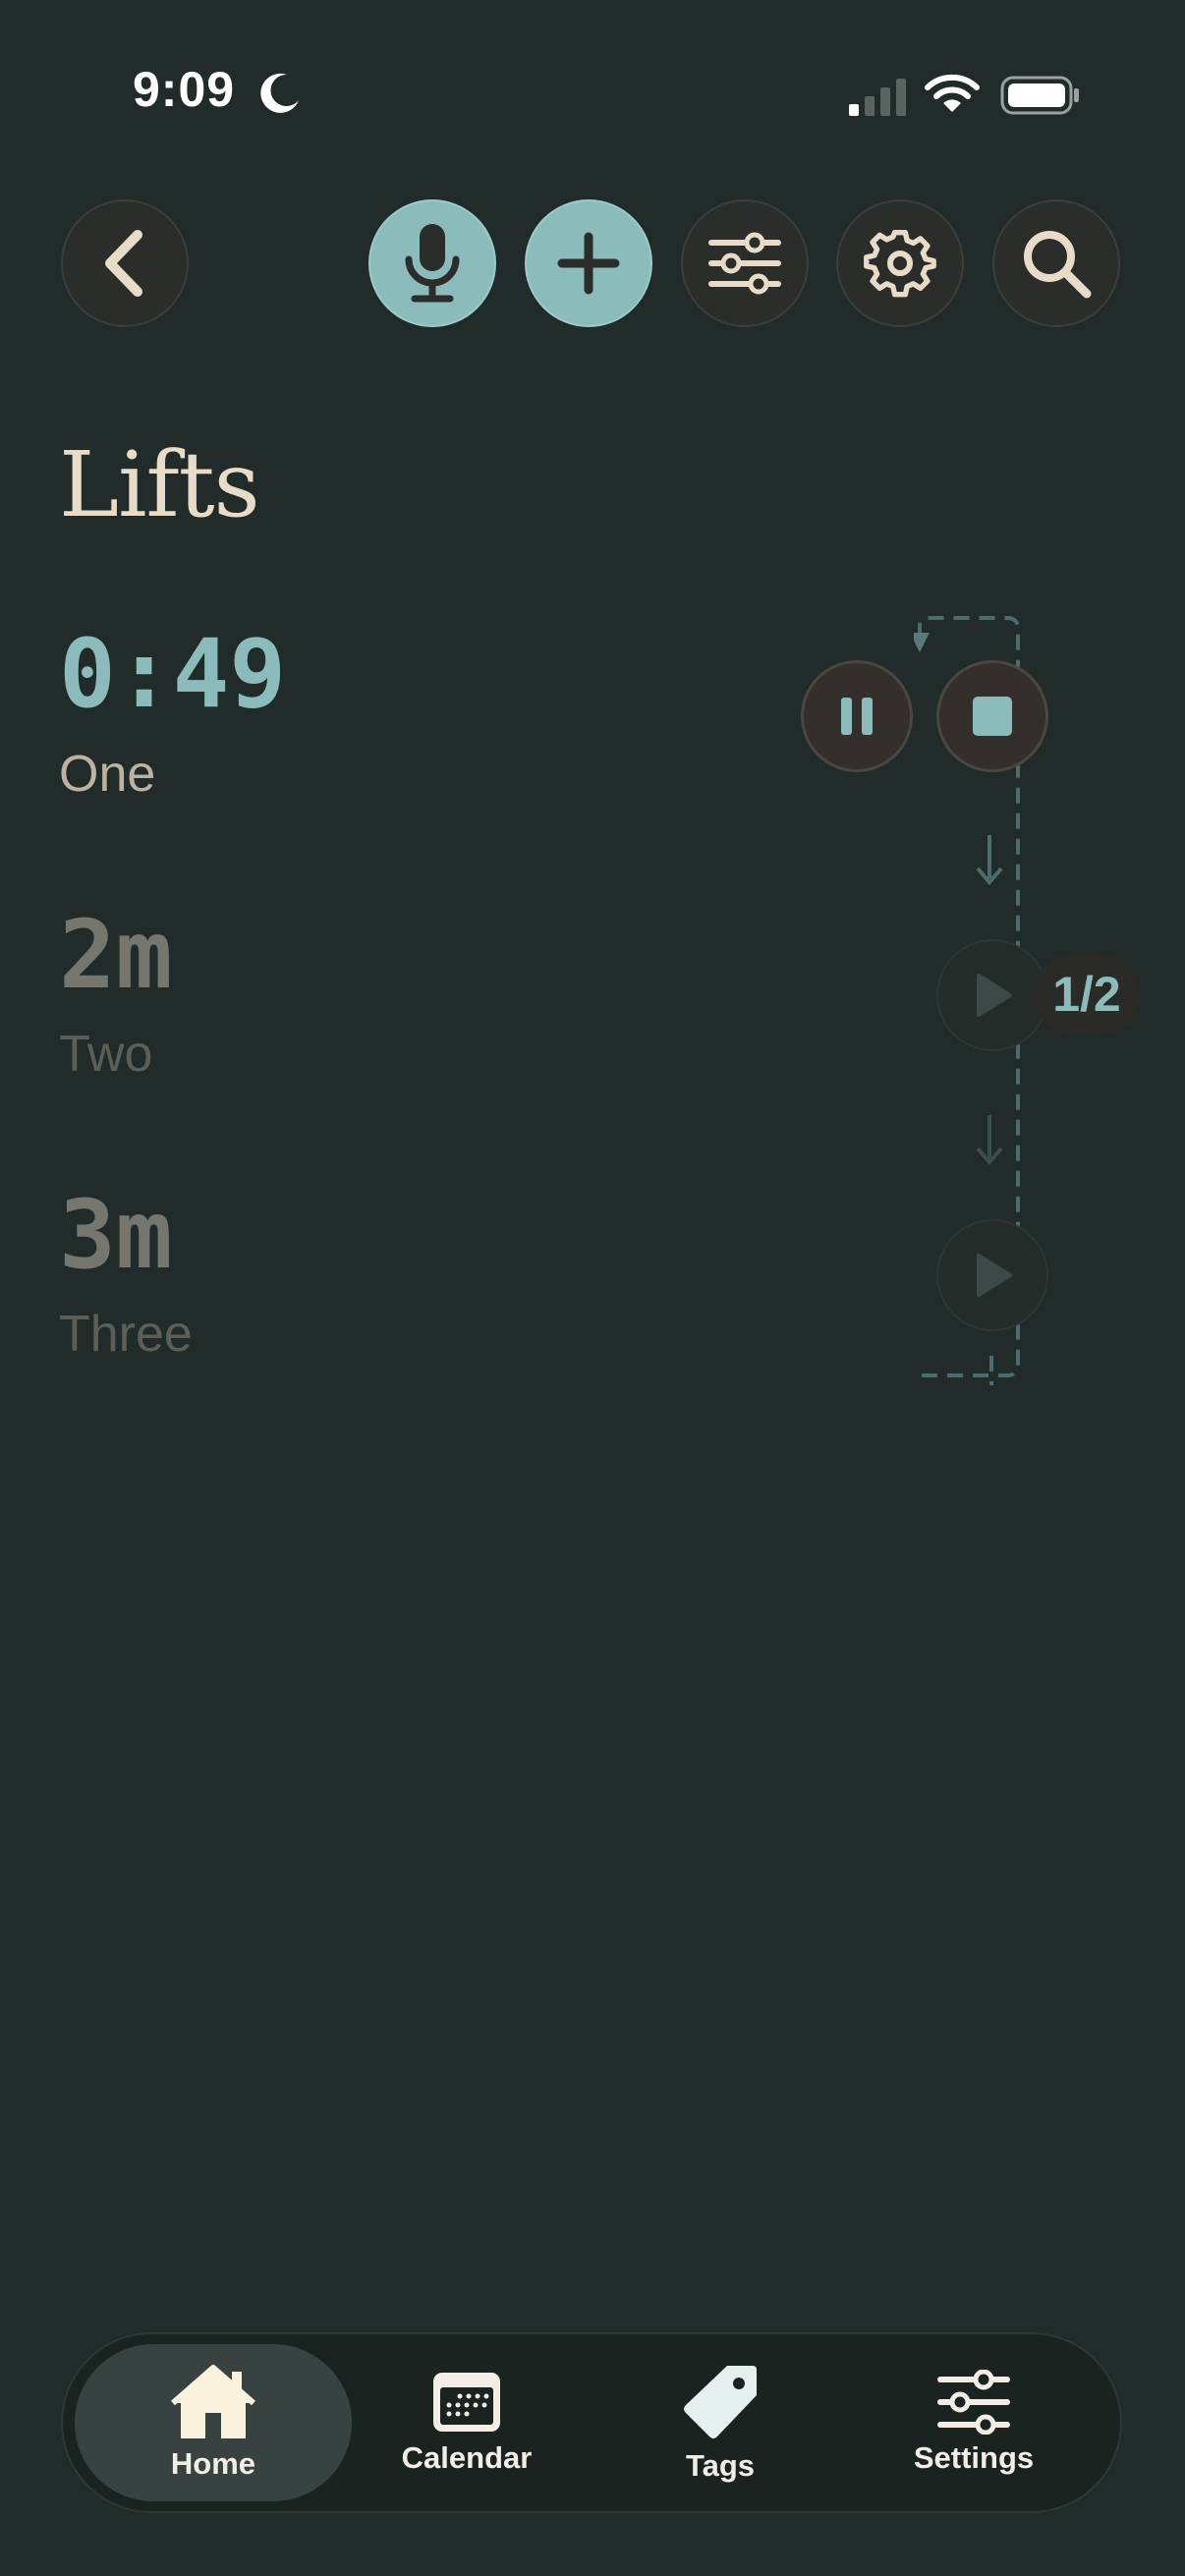 The width and height of the screenshot is (1185, 2576). I want to click on search-icon, so click(1058, 265).